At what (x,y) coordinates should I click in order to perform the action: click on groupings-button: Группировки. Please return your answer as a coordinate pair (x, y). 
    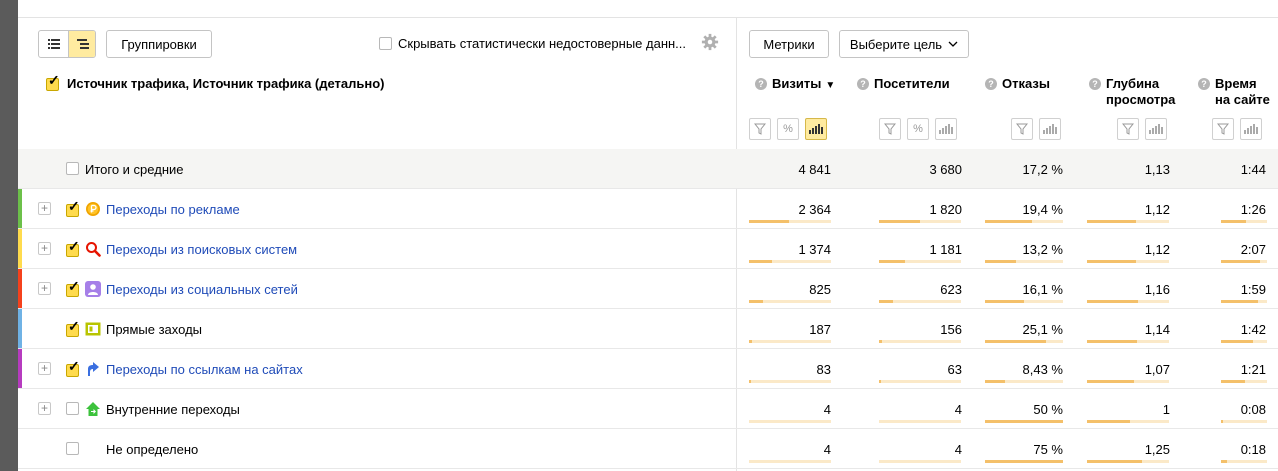
    Looking at the image, I should click on (159, 44).